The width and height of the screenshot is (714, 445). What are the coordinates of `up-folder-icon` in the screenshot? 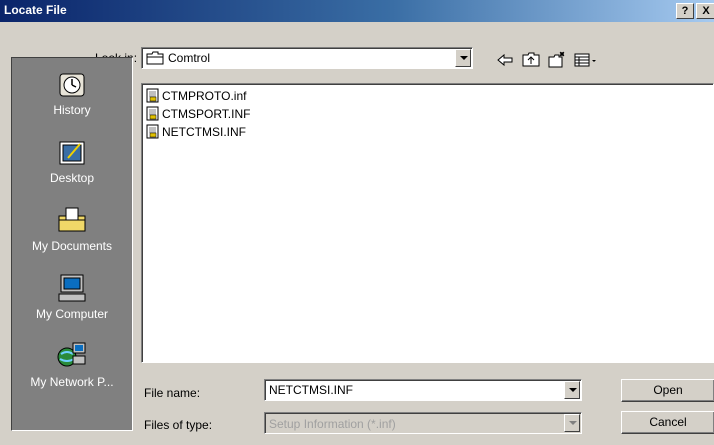 It's located at (531, 60).